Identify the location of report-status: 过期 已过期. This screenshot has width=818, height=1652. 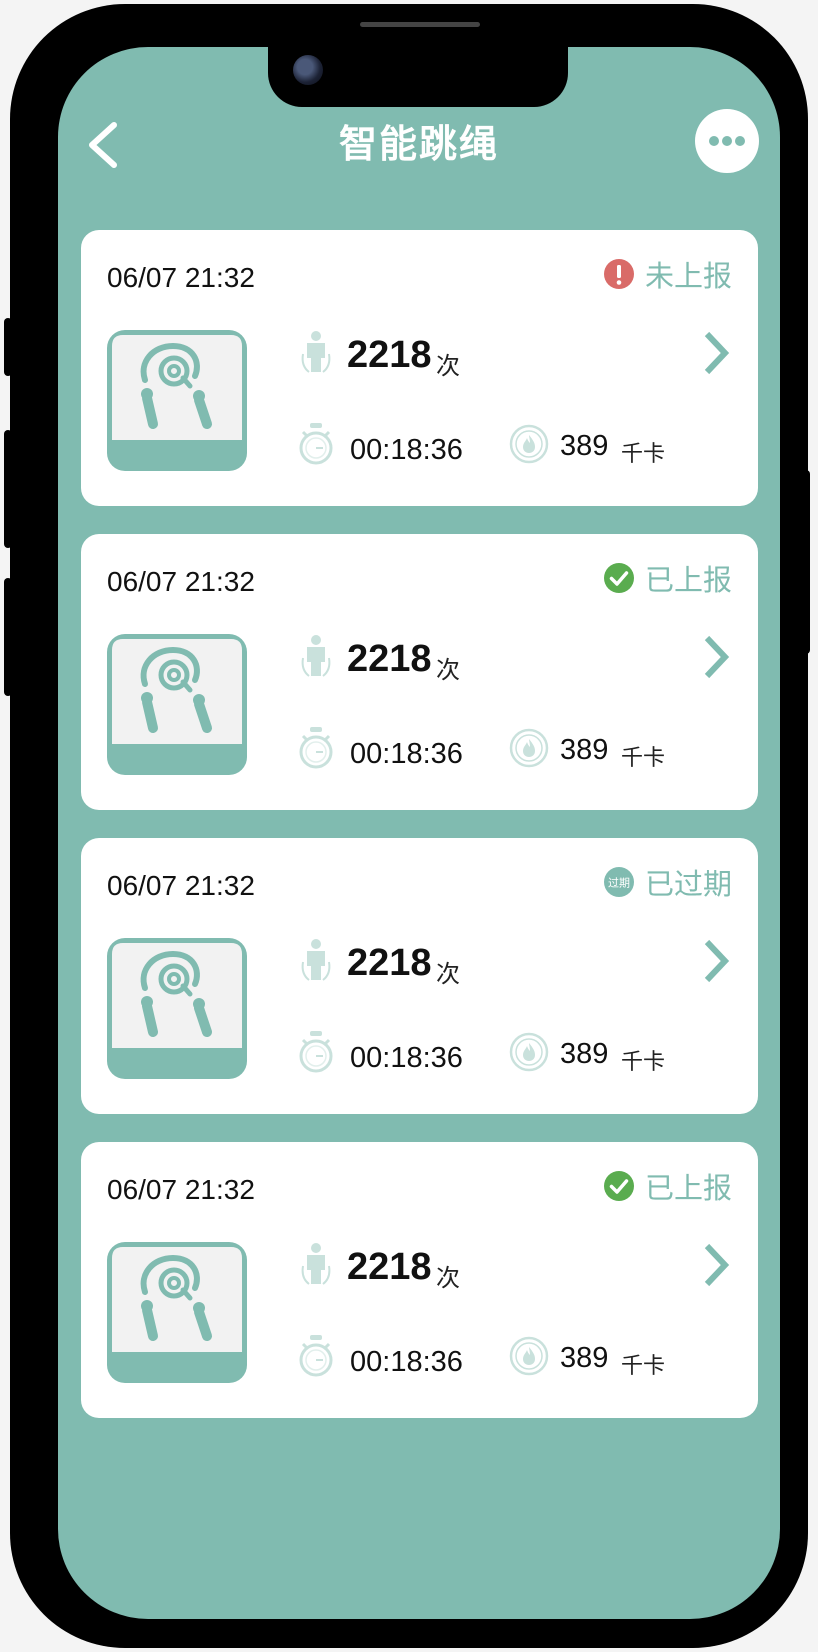
(667, 883).